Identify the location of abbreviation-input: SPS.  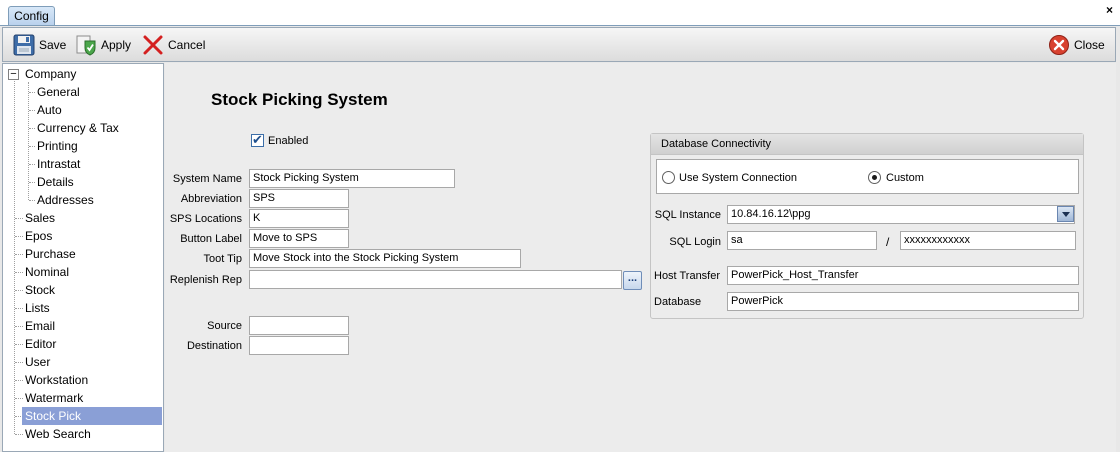
(299, 198).